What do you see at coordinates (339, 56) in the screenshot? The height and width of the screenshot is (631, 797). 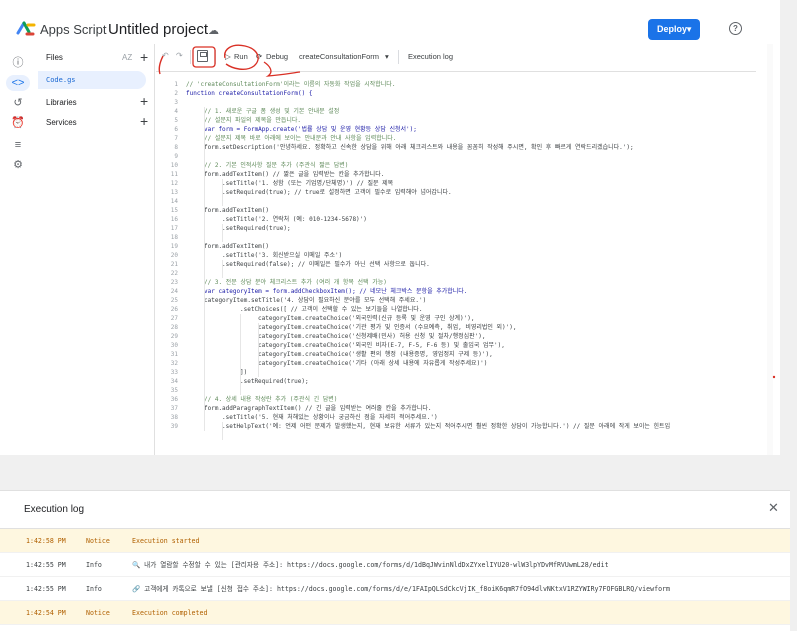 I see `function-select: createConsultationForm` at bounding box center [339, 56].